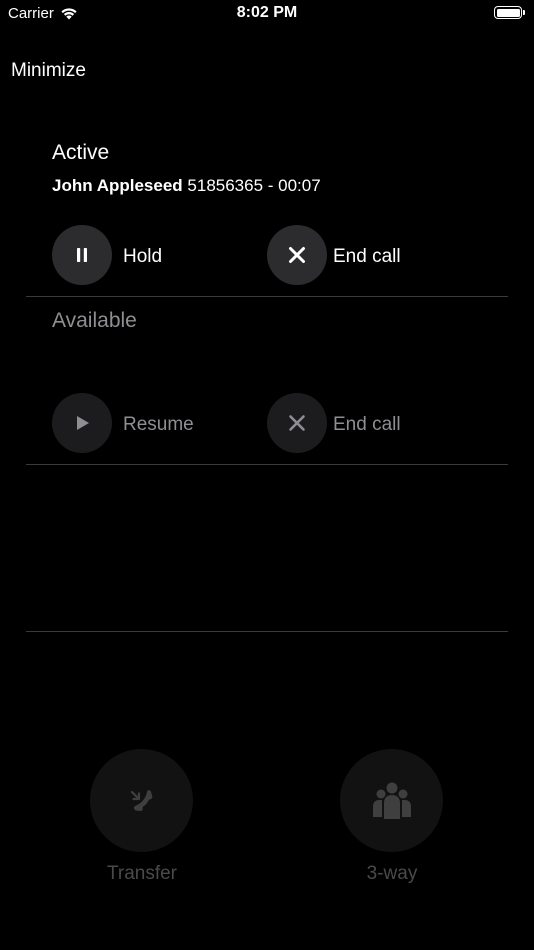 This screenshot has height=950, width=534. I want to click on minimize-button: Minimize, so click(48, 71).